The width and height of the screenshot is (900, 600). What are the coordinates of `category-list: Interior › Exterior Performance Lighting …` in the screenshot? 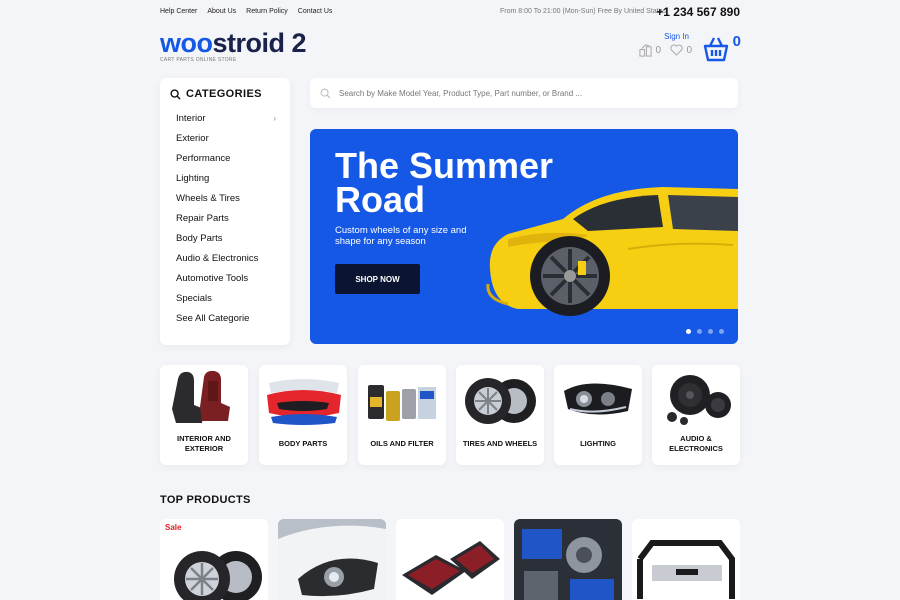 It's located at (226, 222).